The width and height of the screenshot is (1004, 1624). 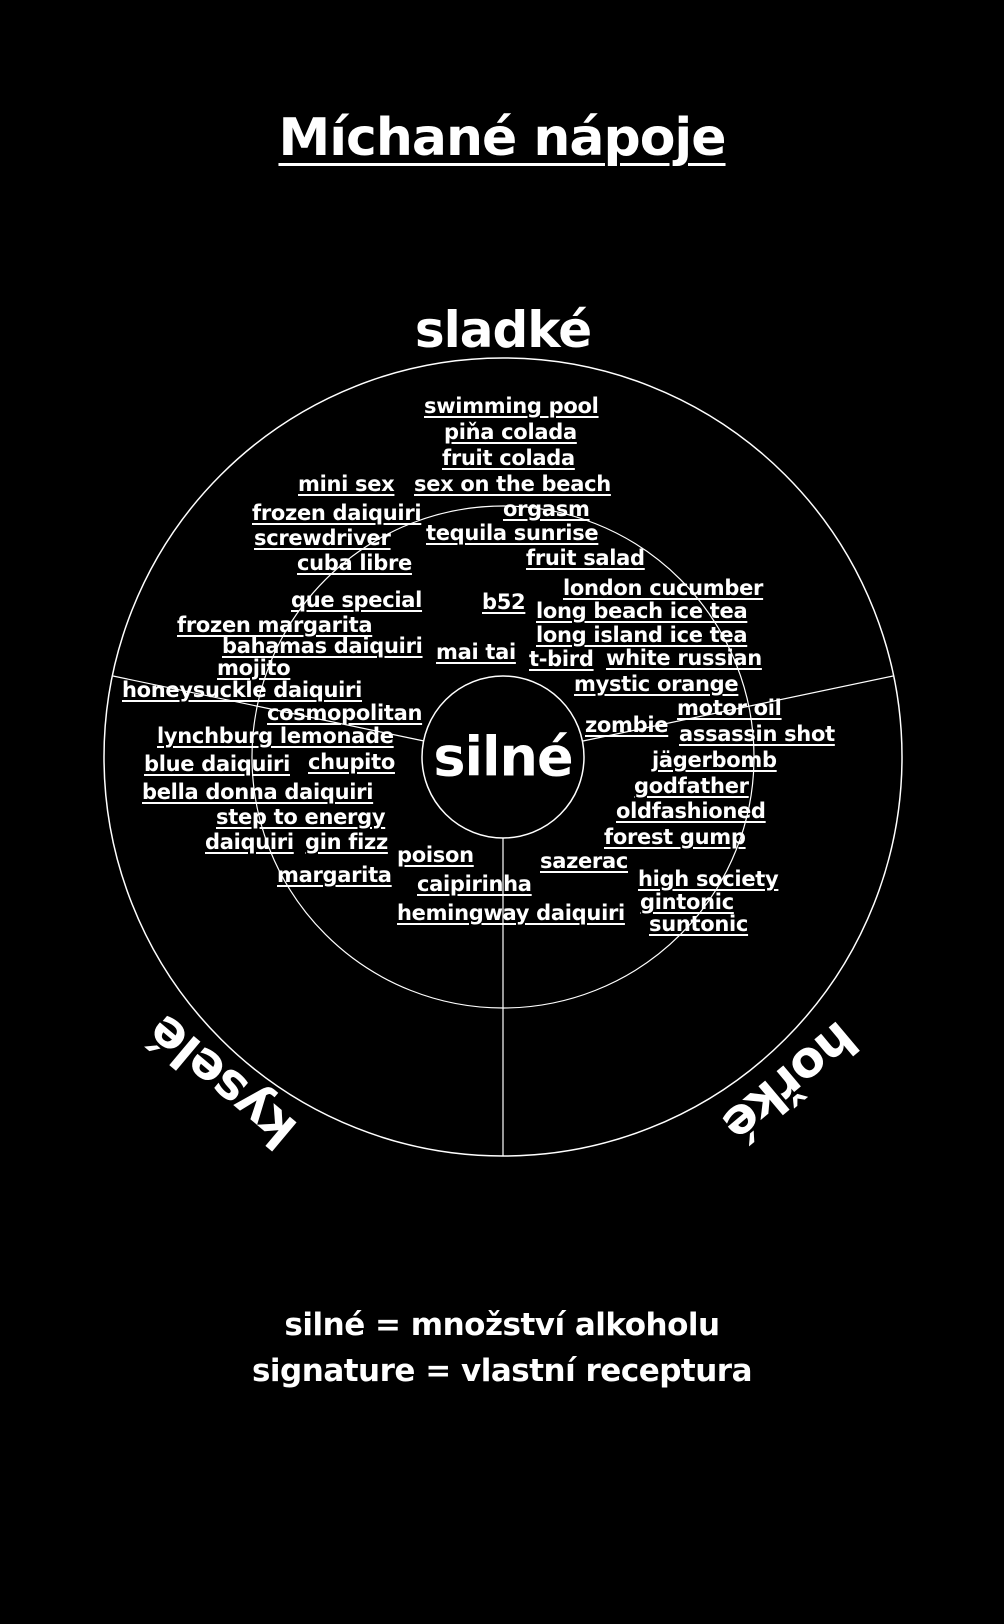 What do you see at coordinates (511, 913) in the screenshot?
I see `drink-hemingway-daiquiri: hemingway daiquiri` at bounding box center [511, 913].